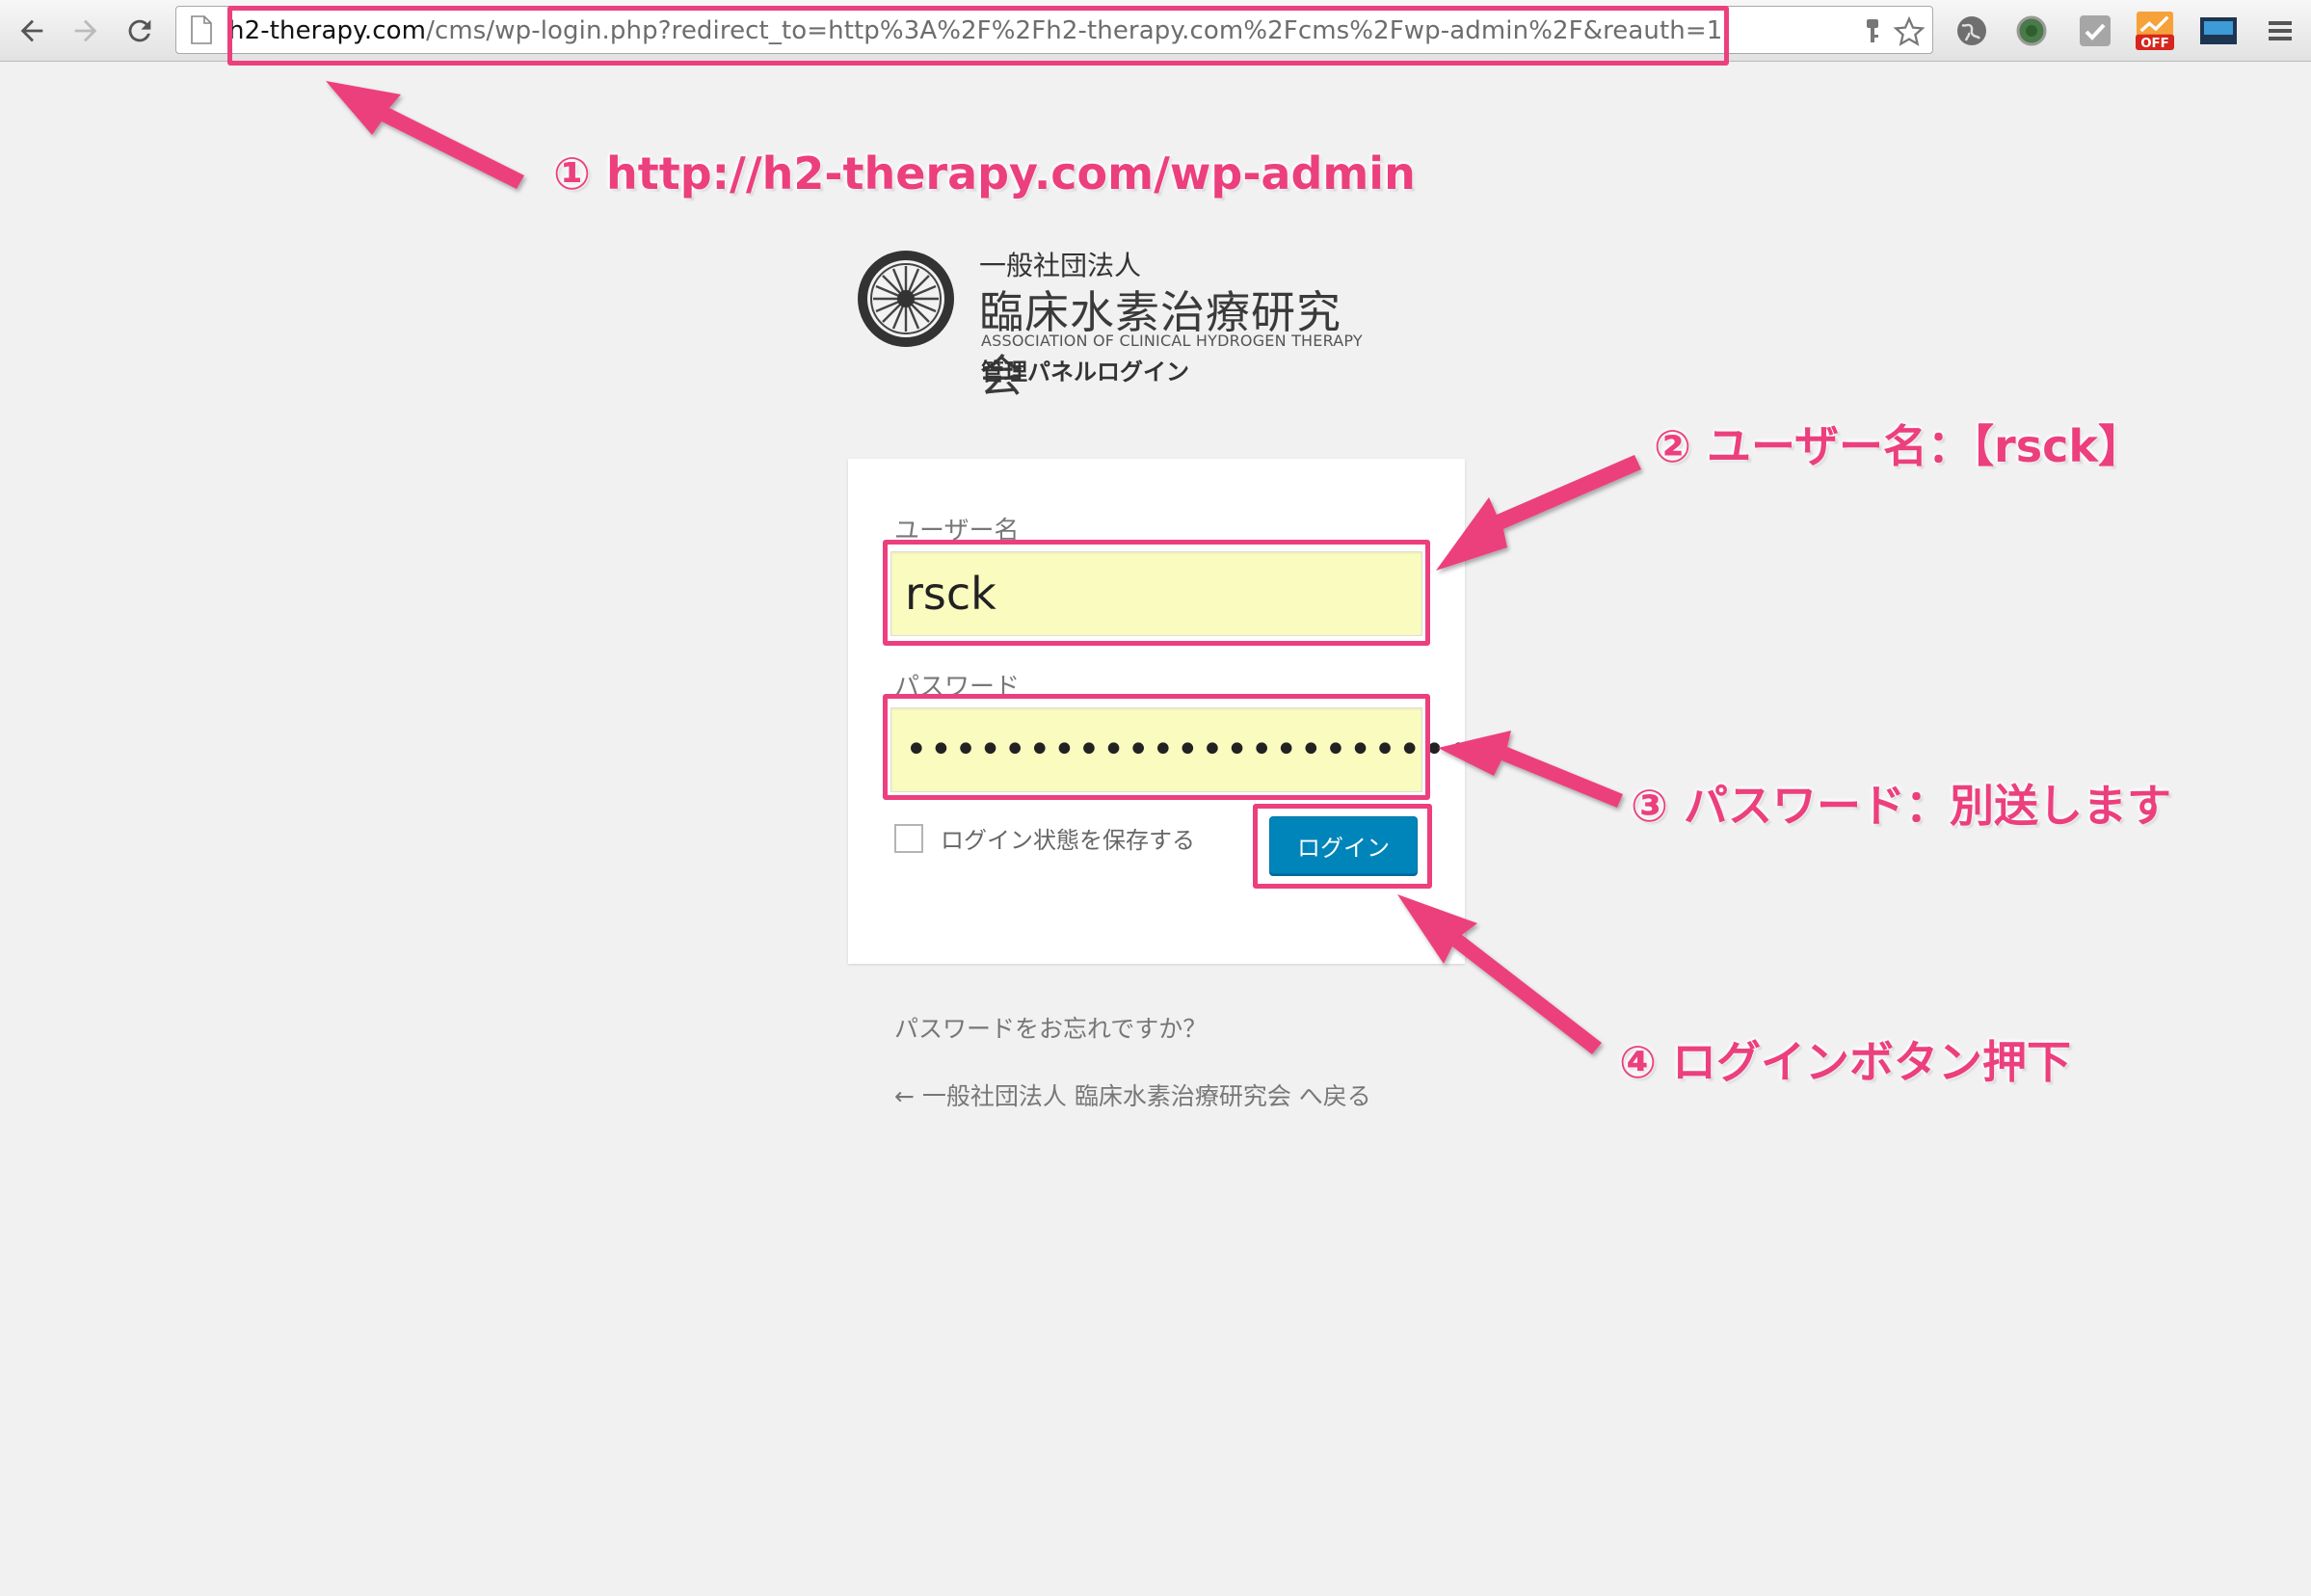 The width and height of the screenshot is (2311, 1596). I want to click on menu-icon, so click(2280, 31).